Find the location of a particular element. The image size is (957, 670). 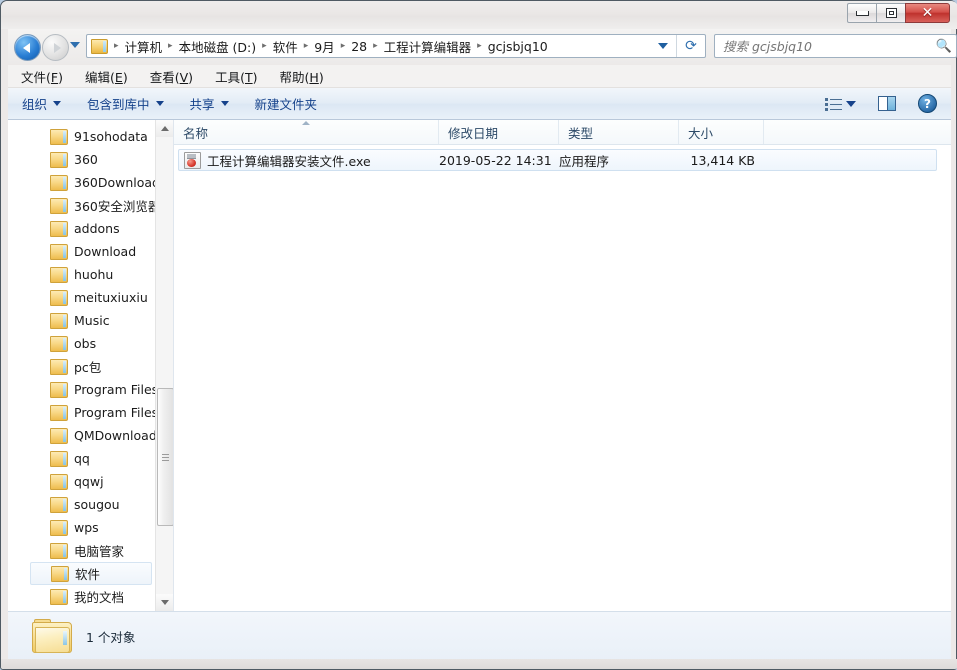

search-box: 🔍 is located at coordinates (835, 46).